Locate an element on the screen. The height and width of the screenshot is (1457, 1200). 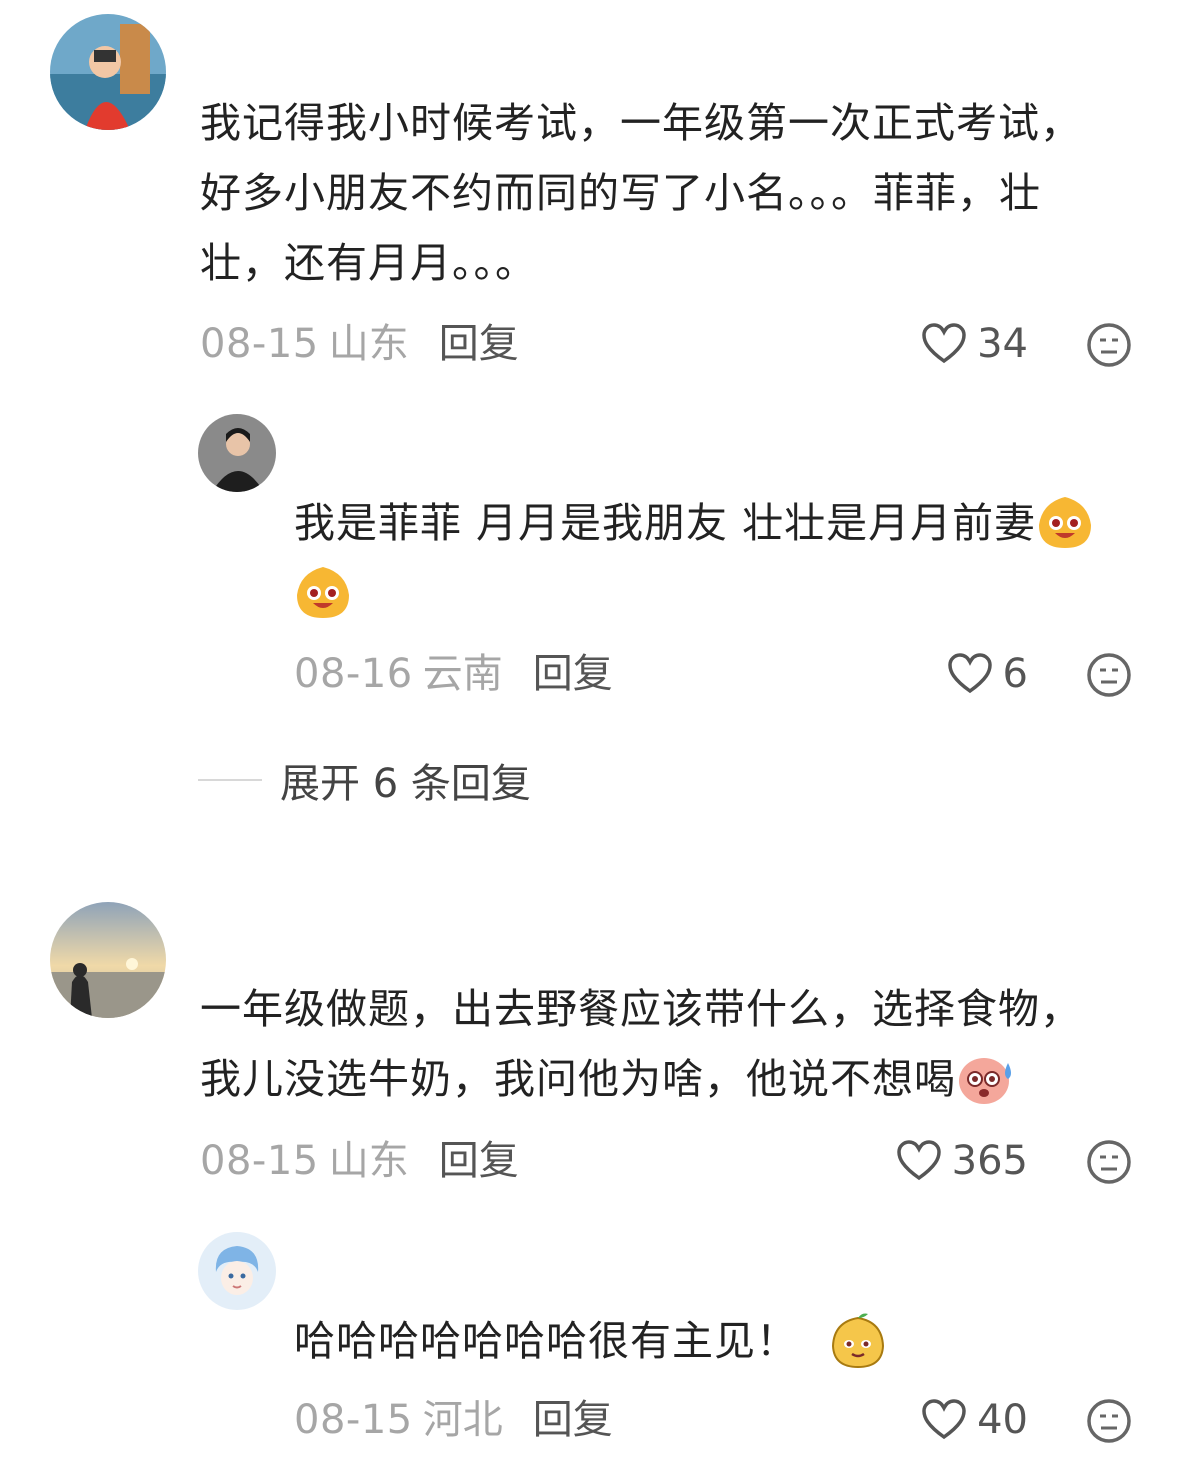
like-button: 40 is located at coordinates (974, 1420).